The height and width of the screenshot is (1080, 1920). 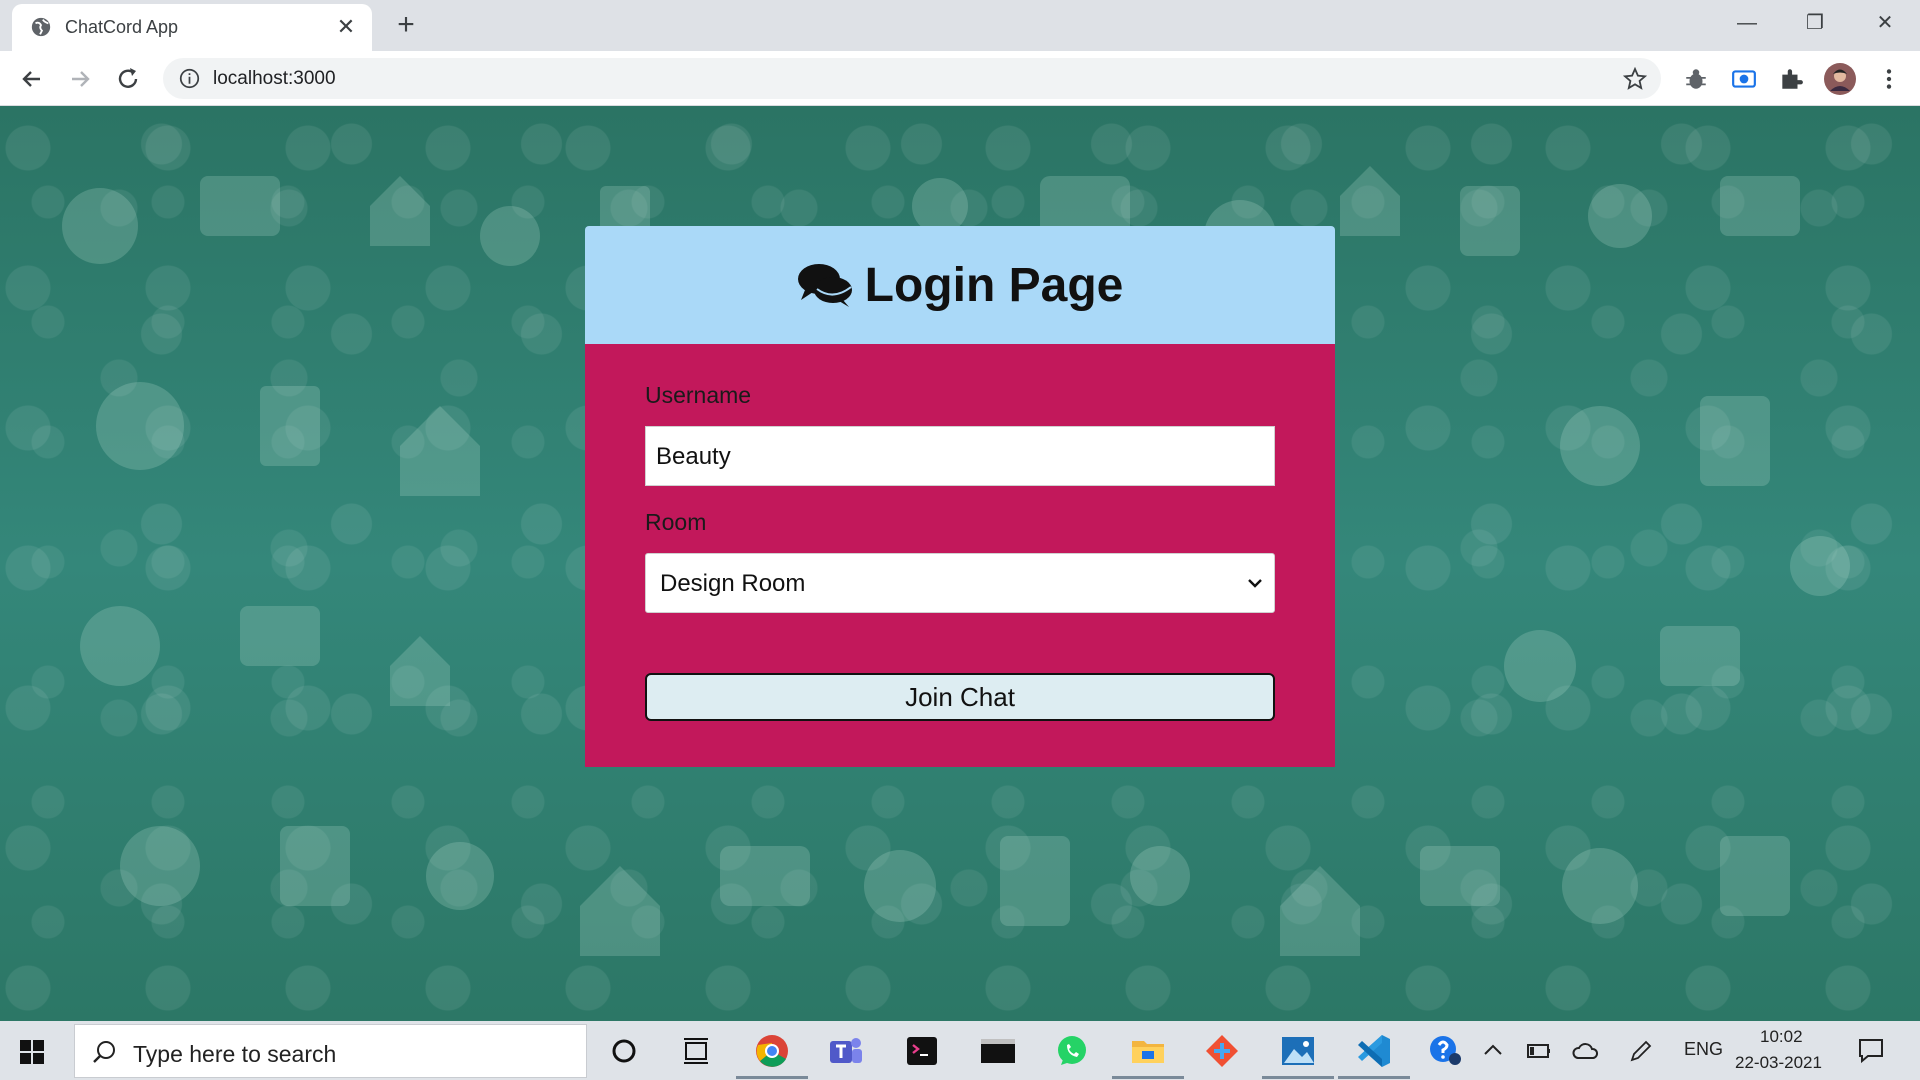 I want to click on browser-title-bar: ChatCord App ✕ + — ❐ ✕, so click(x=960, y=25).